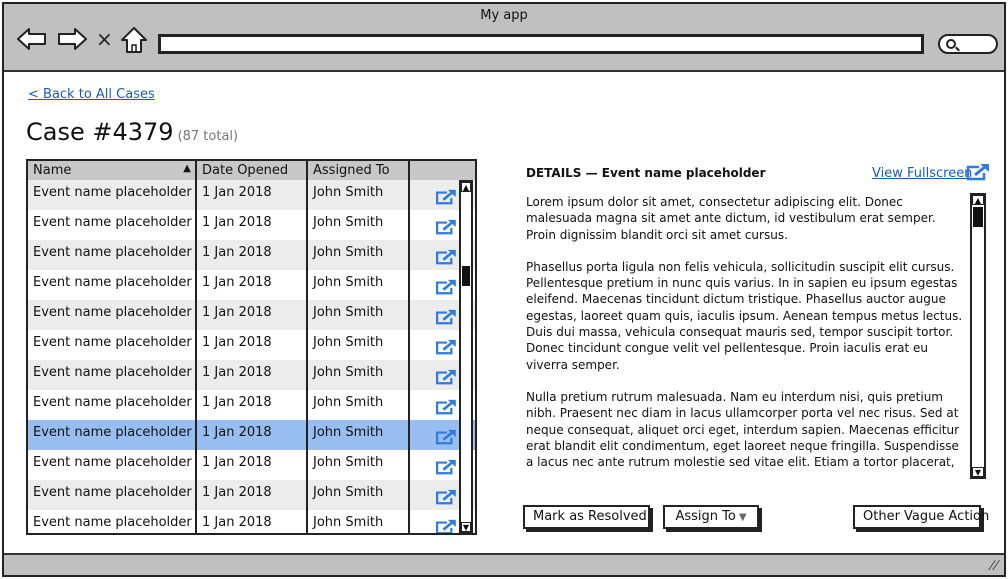 This screenshot has height=579, width=1008. What do you see at coordinates (91, 94) in the screenshot?
I see `back-to-all-cases-link: < Back to All Cases` at bounding box center [91, 94].